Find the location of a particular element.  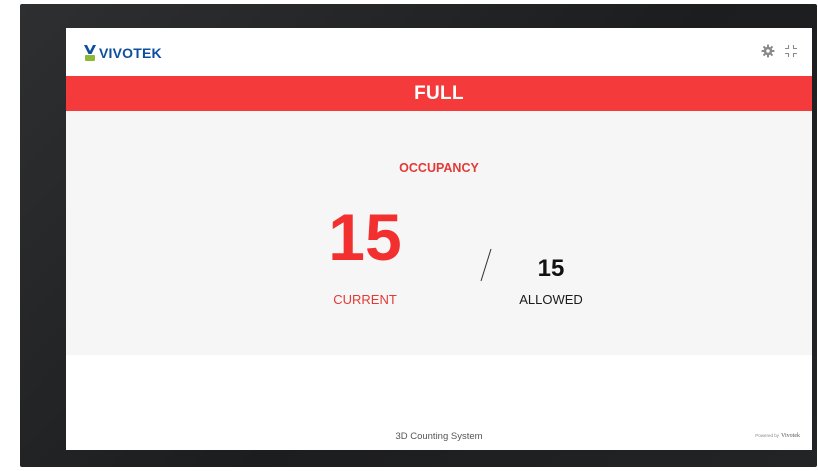

status-banner: FULL is located at coordinates (439, 93).